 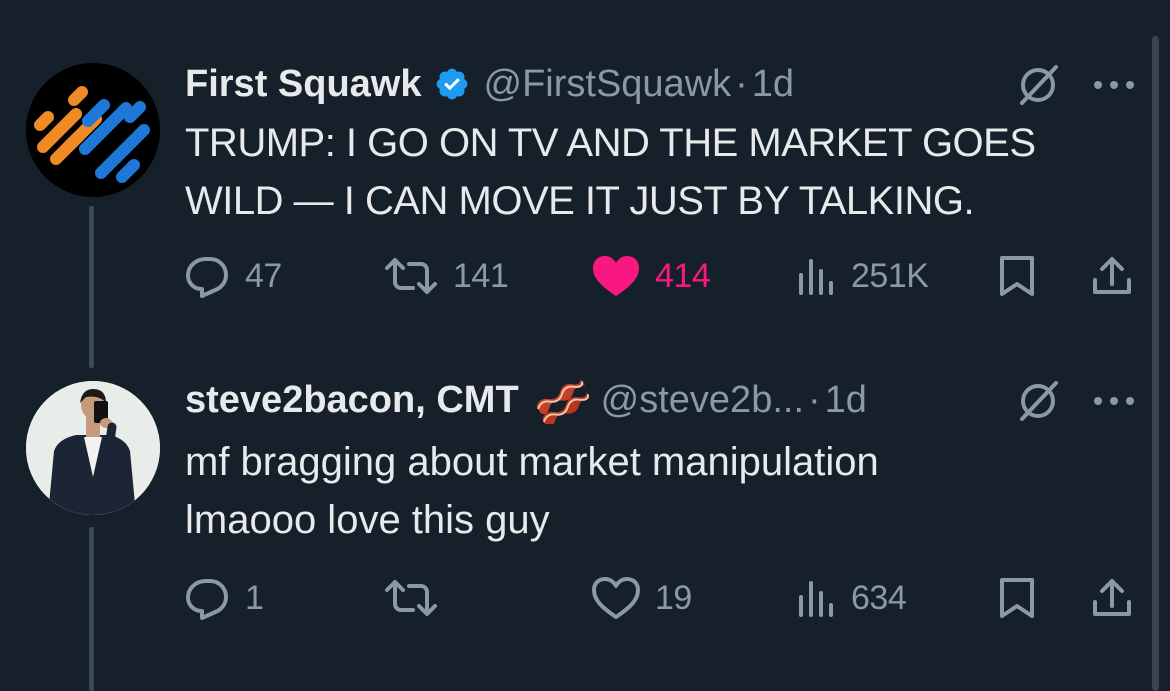 What do you see at coordinates (481, 275) in the screenshot?
I see `repost-count: 141` at bounding box center [481, 275].